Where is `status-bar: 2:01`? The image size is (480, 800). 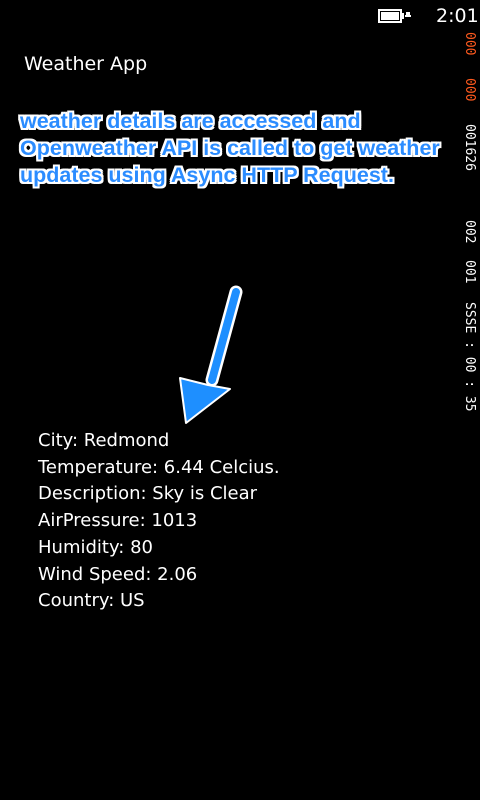
status-bar: 2:01 is located at coordinates (240, 16).